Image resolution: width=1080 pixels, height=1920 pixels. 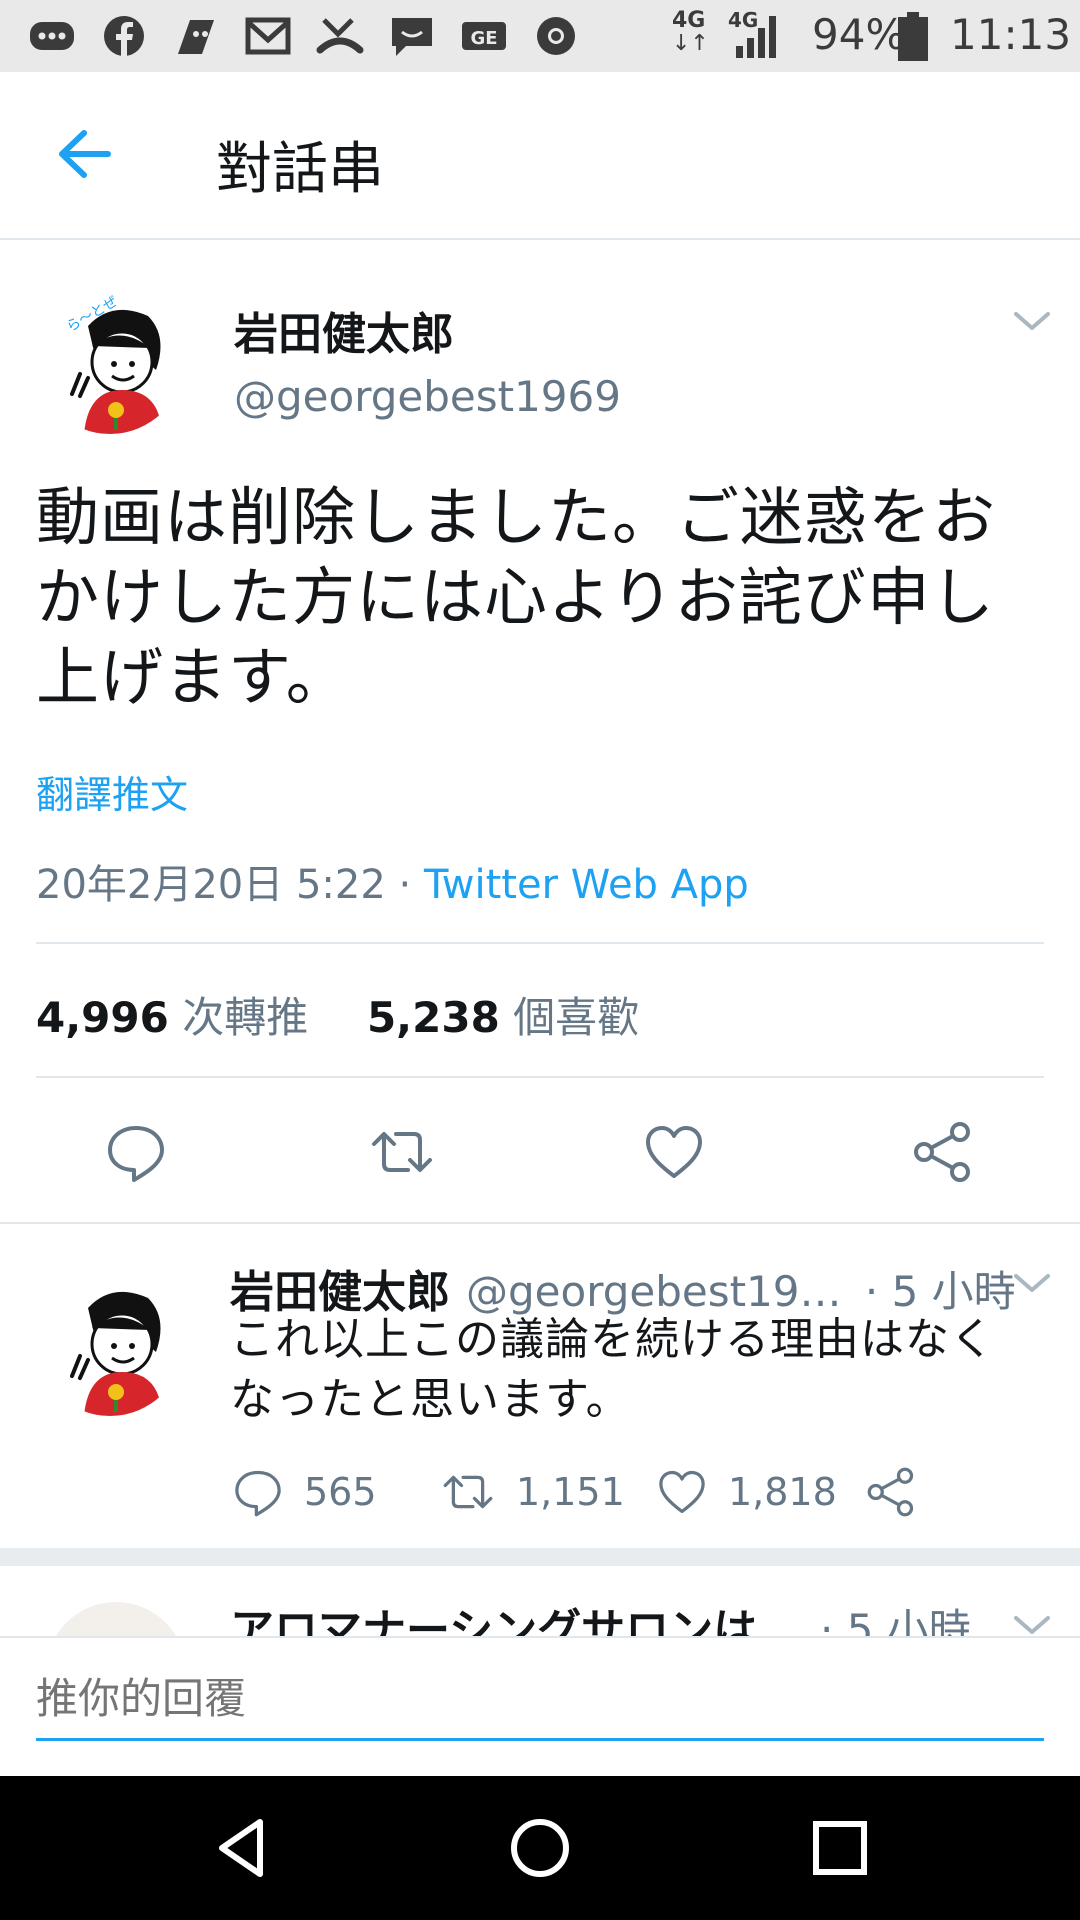 I want to click on battery-icon, so click(x=913, y=36).